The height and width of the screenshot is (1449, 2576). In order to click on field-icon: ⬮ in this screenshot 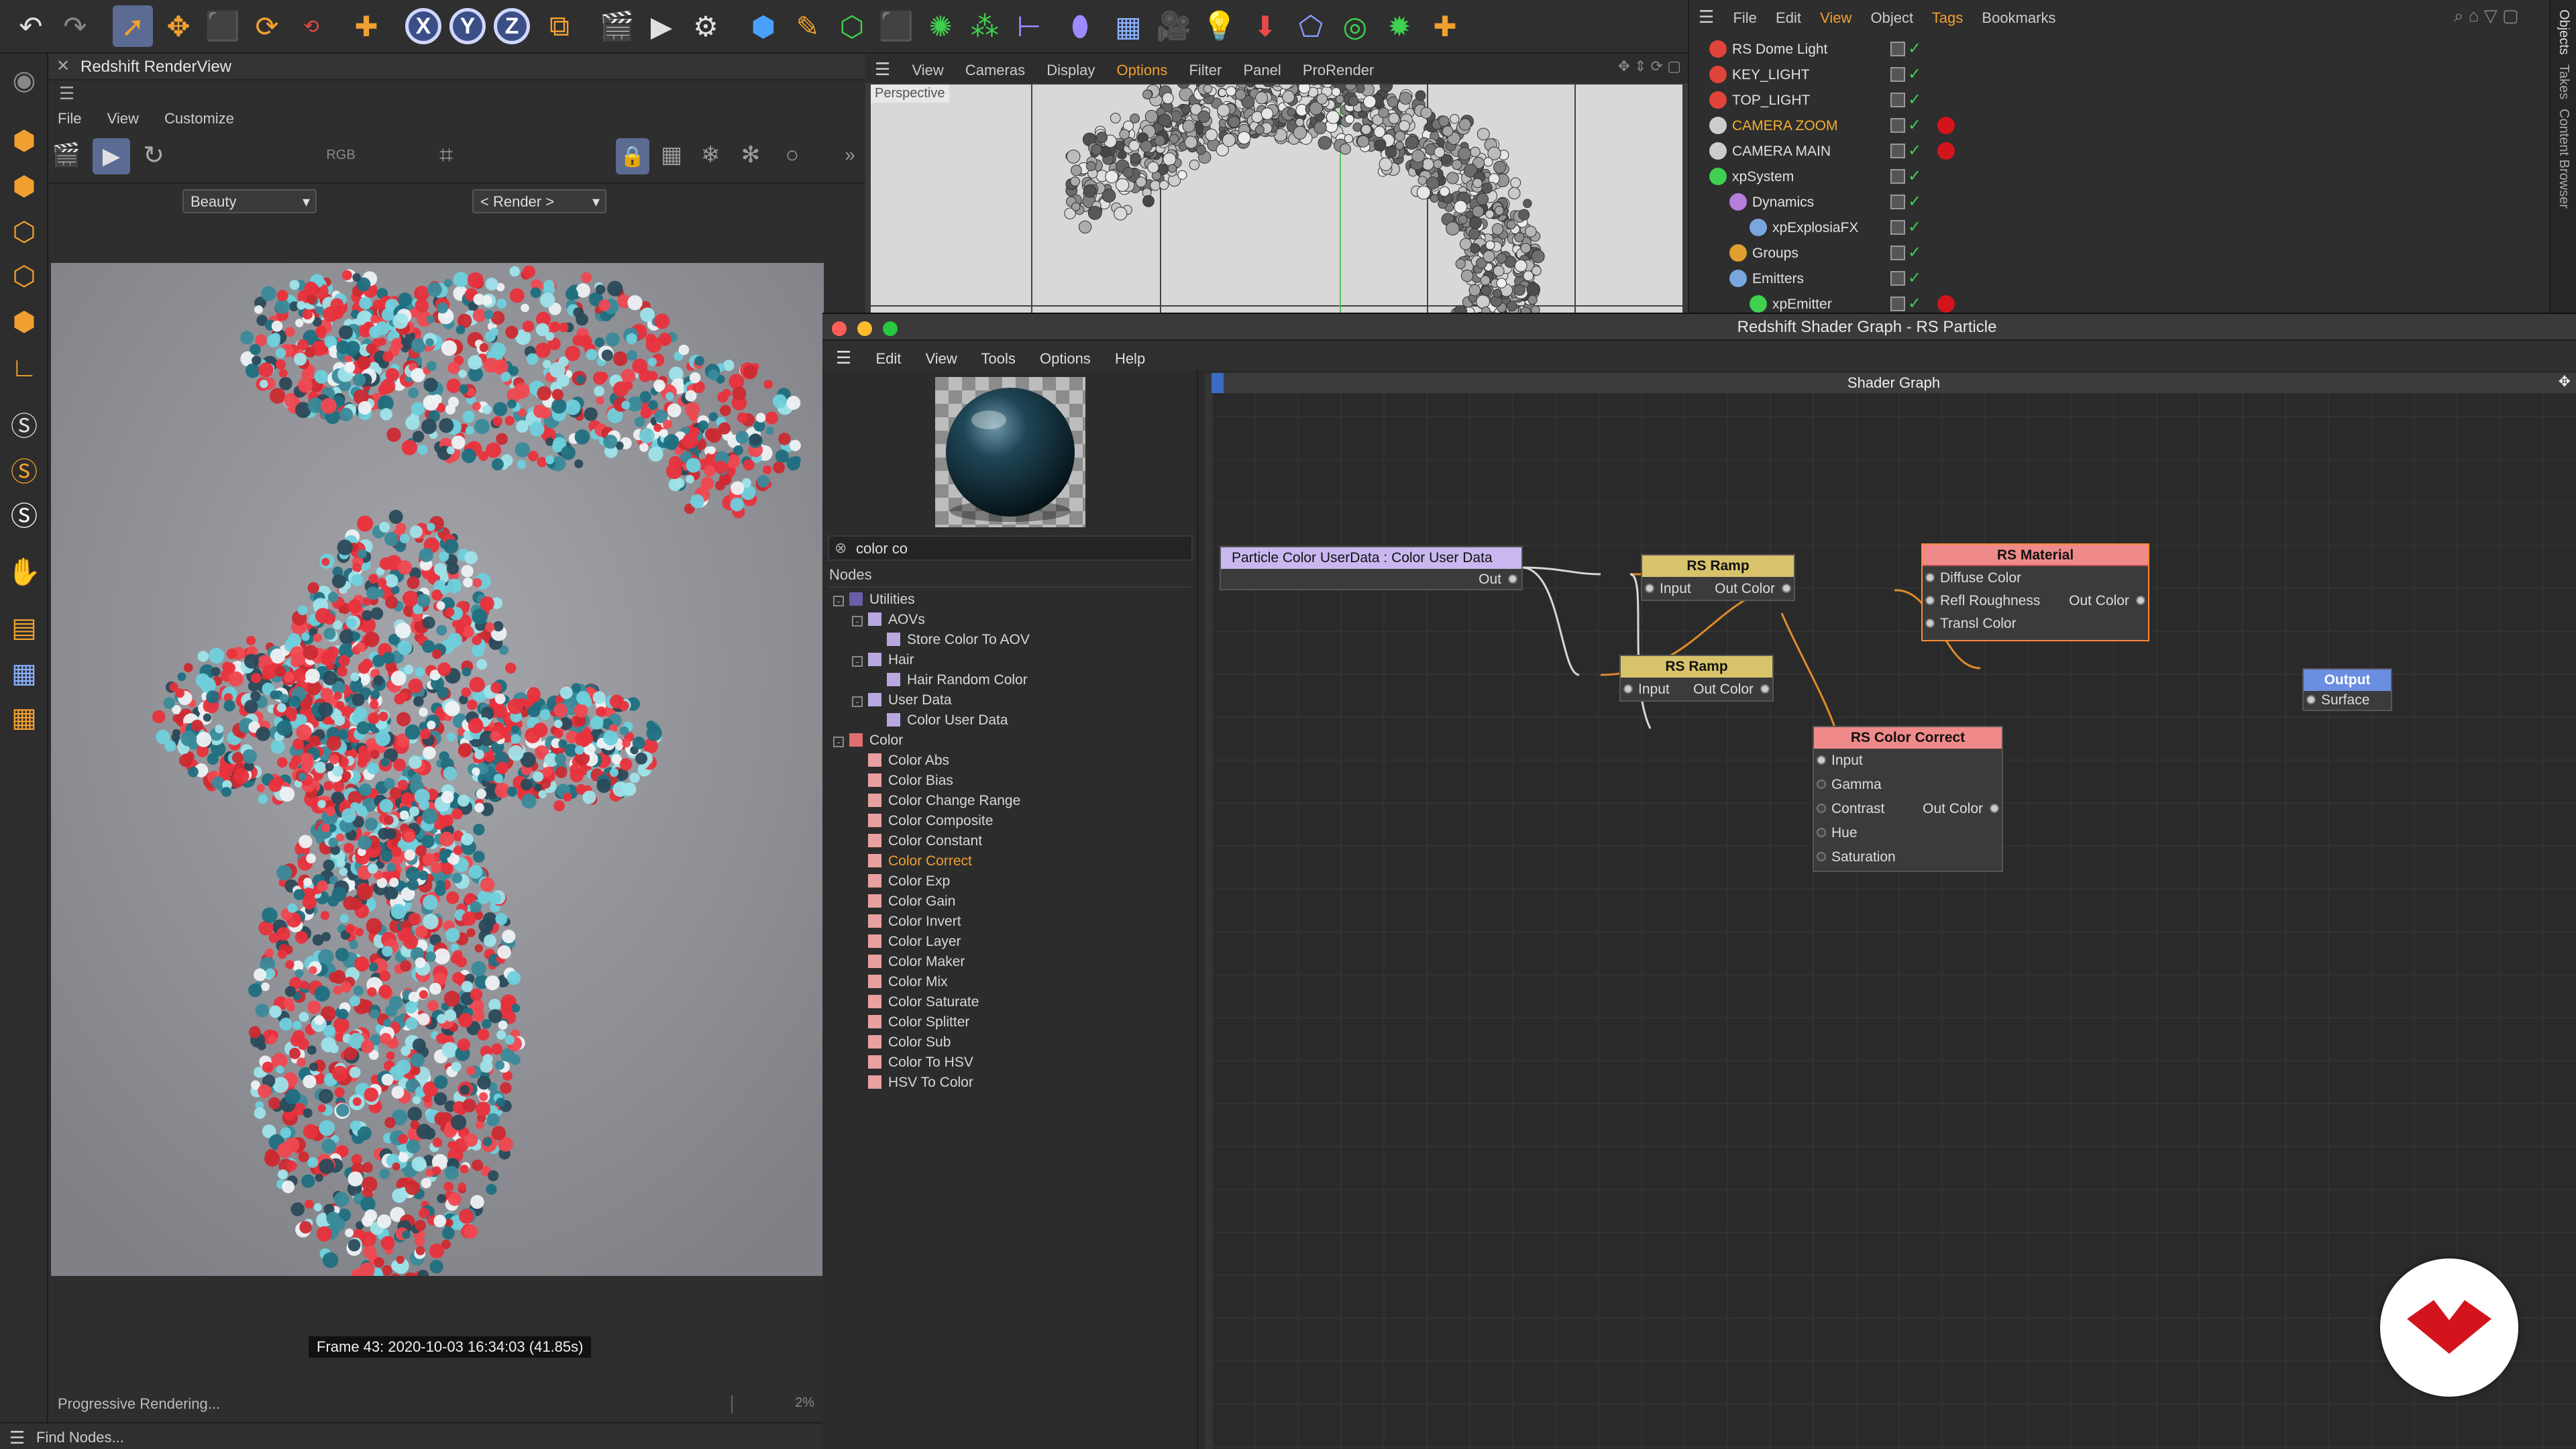, I will do `click(1080, 26)`.